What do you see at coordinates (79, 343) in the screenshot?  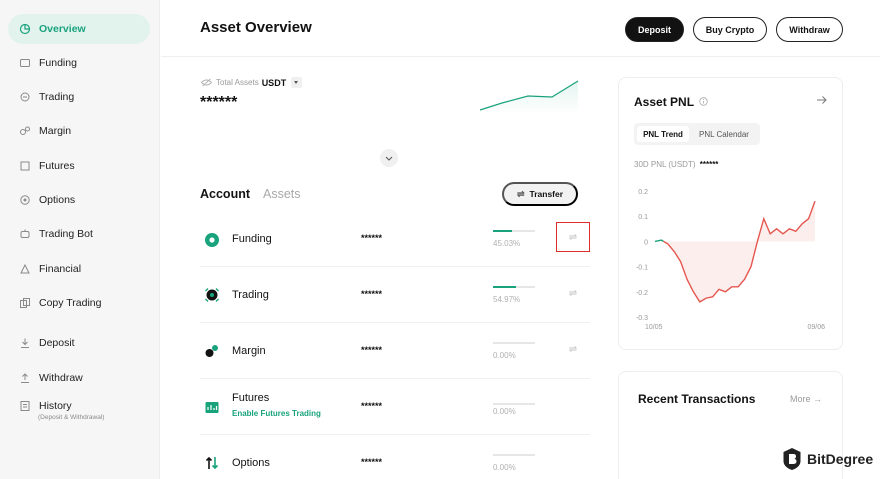 I see `sidebar-item-deposit: Deposit` at bounding box center [79, 343].